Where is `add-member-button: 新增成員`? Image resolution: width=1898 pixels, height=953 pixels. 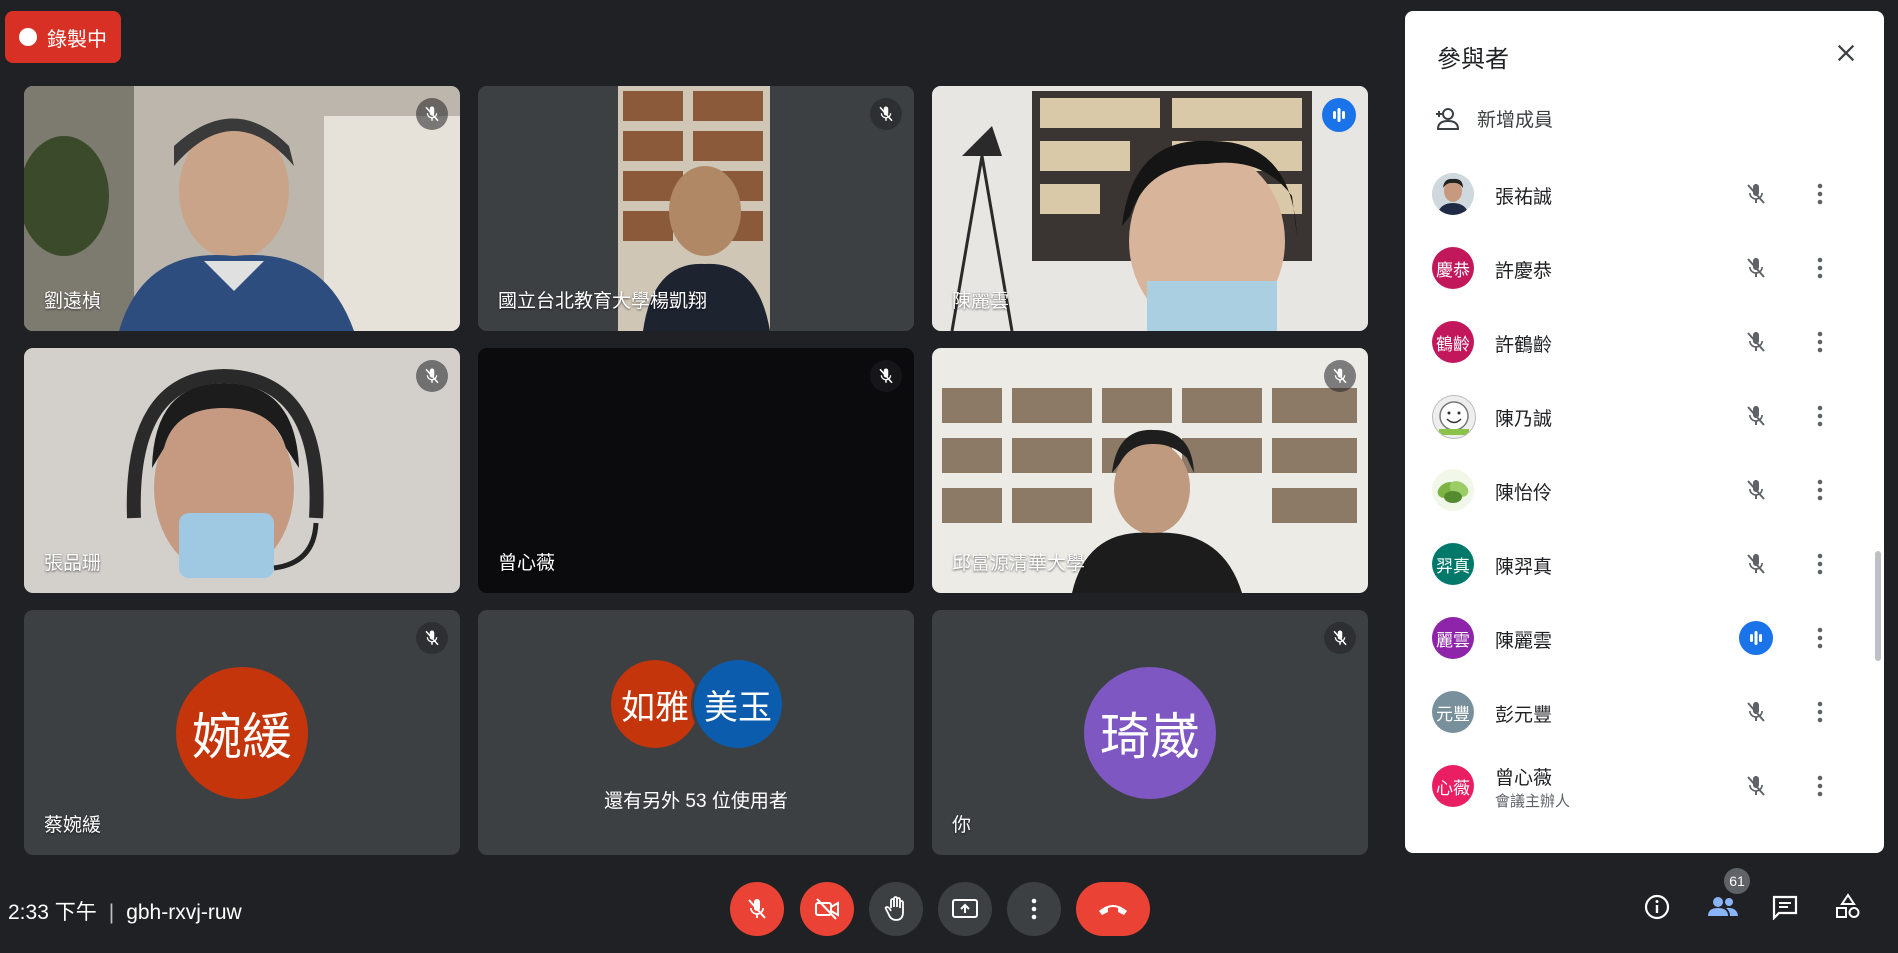 add-member-button: 新增成員 is located at coordinates (1493, 118).